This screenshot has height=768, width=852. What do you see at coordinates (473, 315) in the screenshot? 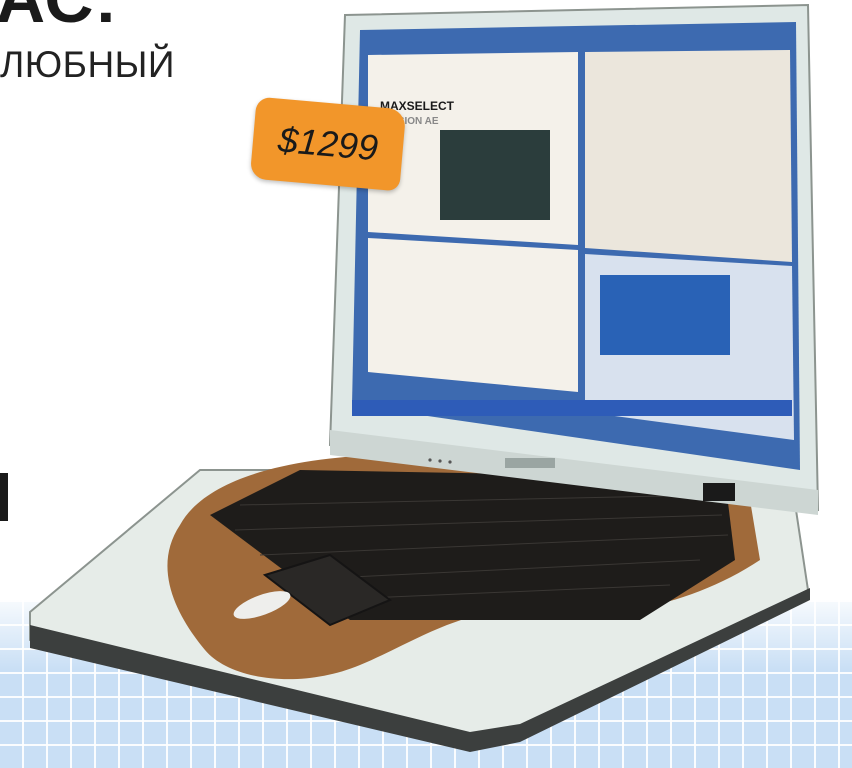
I see `screen-window-left-bottom` at bounding box center [473, 315].